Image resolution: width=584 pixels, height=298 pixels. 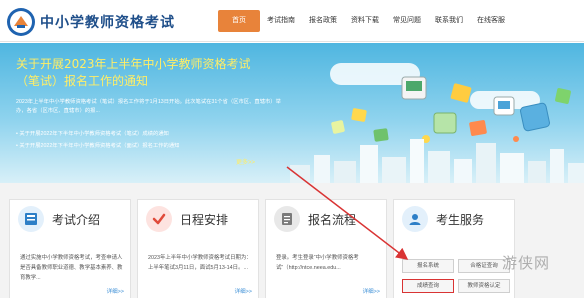 I want to click on annotation-arrow, so click(x=347, y=213).